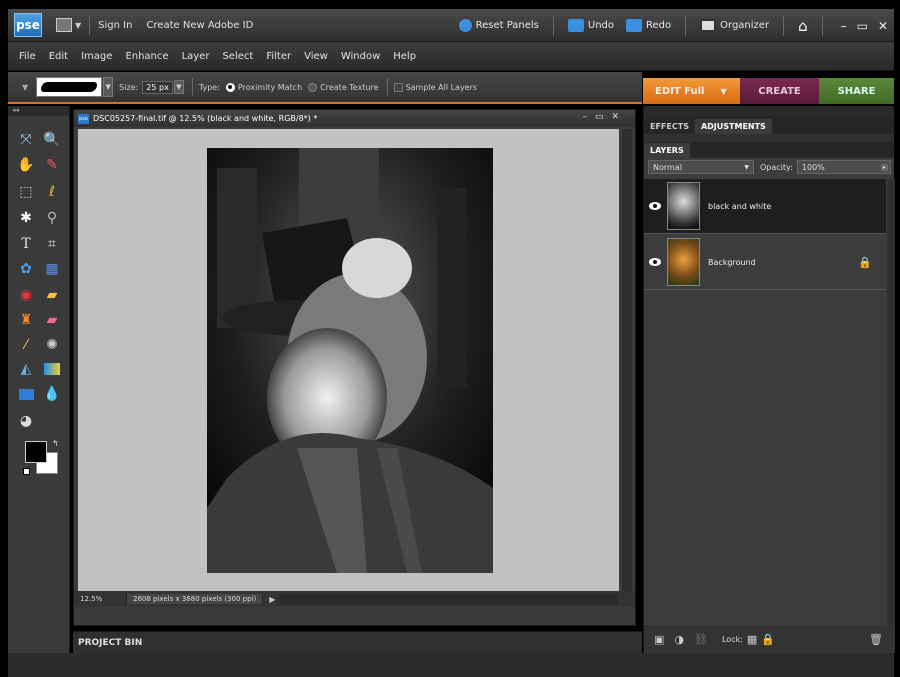  I want to click on menu-select: Select, so click(237, 56).